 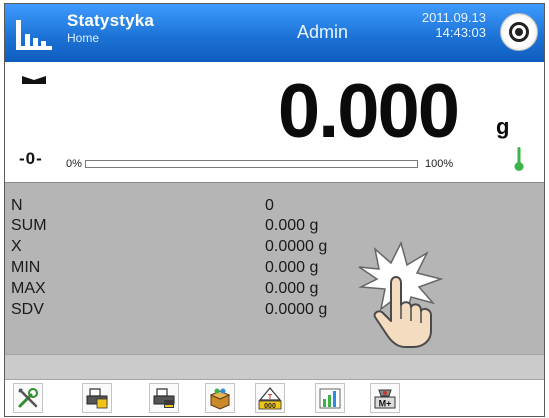 I want to click on status-strip, so click(x=274, y=367).